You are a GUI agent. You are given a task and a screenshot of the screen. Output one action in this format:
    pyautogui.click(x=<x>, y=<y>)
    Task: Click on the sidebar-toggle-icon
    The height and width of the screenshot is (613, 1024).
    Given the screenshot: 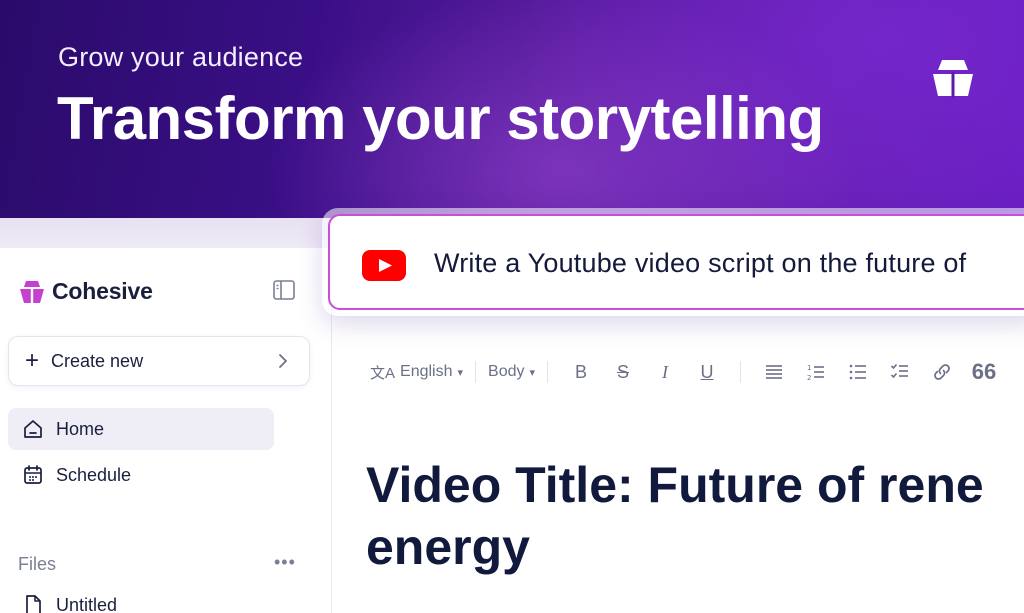 What is the action you would take?
    pyautogui.click(x=284, y=290)
    